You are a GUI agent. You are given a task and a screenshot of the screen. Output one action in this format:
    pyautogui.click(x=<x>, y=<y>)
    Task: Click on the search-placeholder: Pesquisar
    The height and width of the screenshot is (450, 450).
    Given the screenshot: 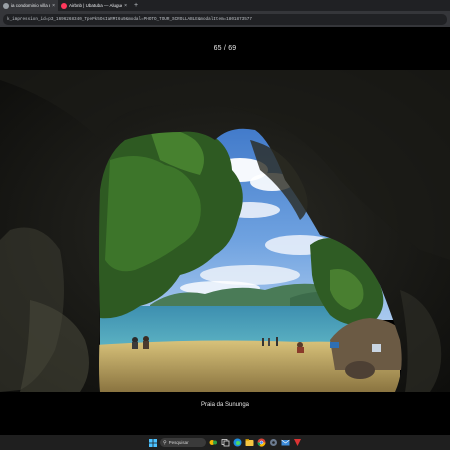 What is the action you would take?
    pyautogui.click(x=178, y=442)
    